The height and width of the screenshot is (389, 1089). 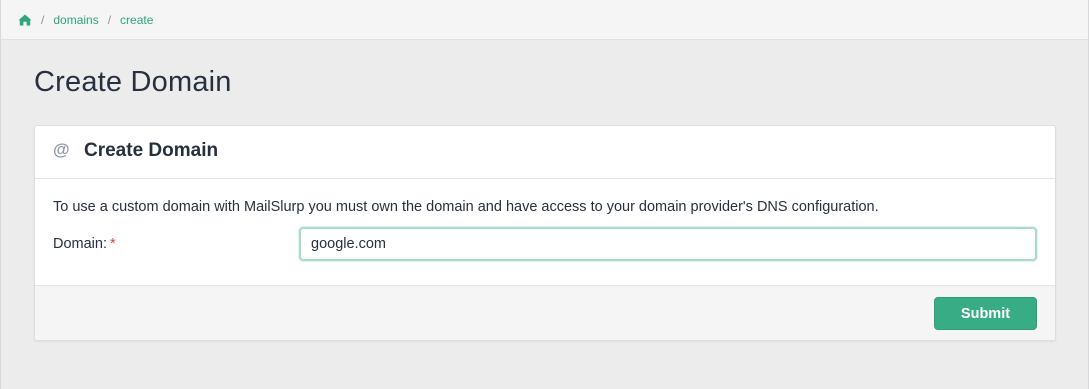 I want to click on domain-form-row: Domain: *, so click(x=545, y=244).